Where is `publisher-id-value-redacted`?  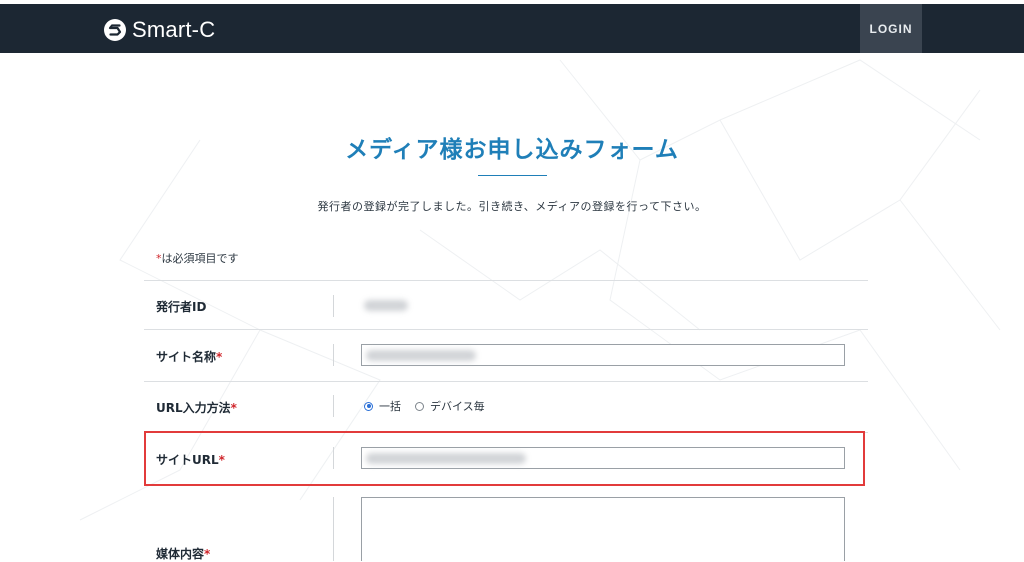
publisher-id-value-redacted is located at coordinates (386, 305).